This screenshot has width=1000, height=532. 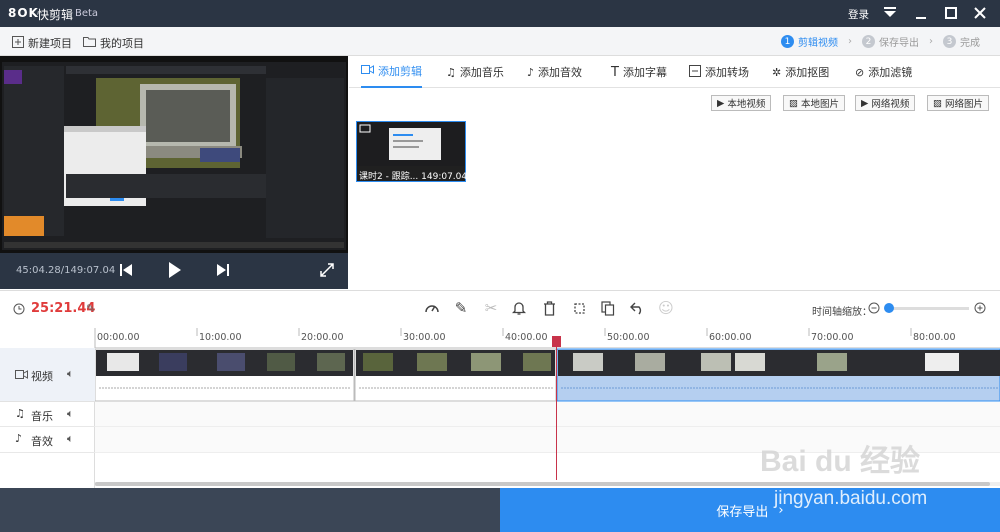 I want to click on tab-add-transition: 添加转场, so click(x=719, y=72).